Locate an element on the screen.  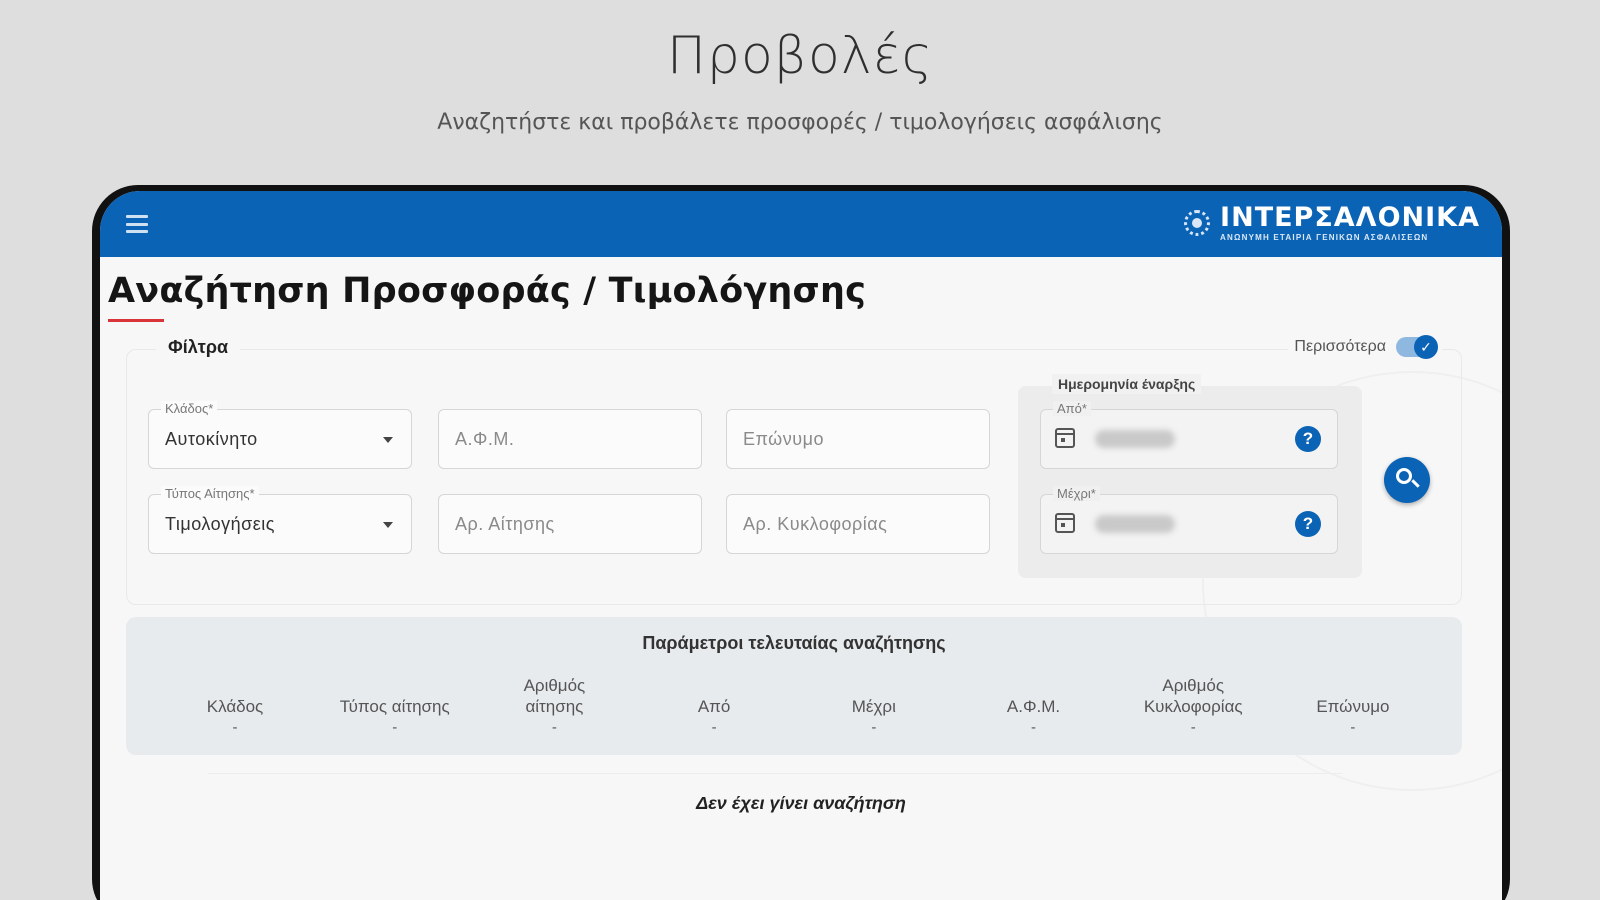
search-button is located at coordinates (1407, 480).